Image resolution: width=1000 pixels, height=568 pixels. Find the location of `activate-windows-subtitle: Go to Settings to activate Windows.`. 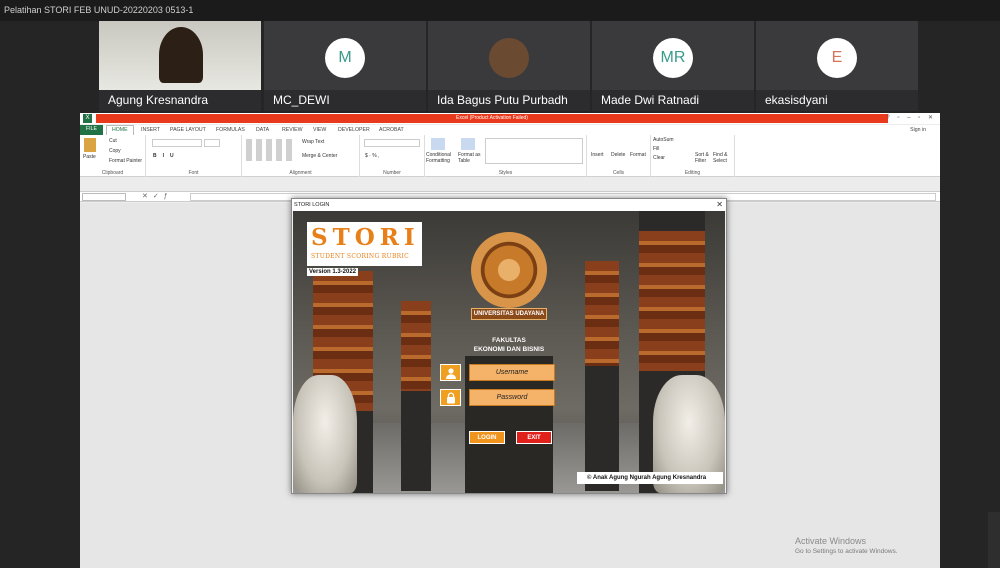

activate-windows-subtitle: Go to Settings to activate Windows. is located at coordinates (846, 551).